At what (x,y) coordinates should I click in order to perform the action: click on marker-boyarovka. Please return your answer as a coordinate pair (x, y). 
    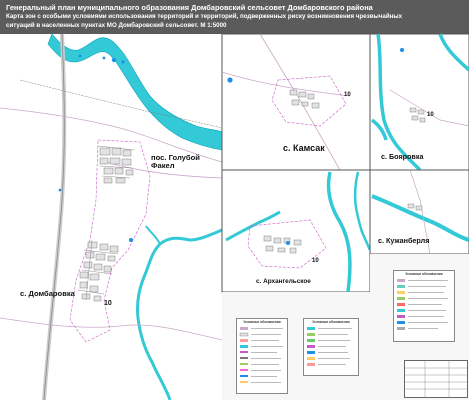
    Looking at the image, I should click on (402, 50).